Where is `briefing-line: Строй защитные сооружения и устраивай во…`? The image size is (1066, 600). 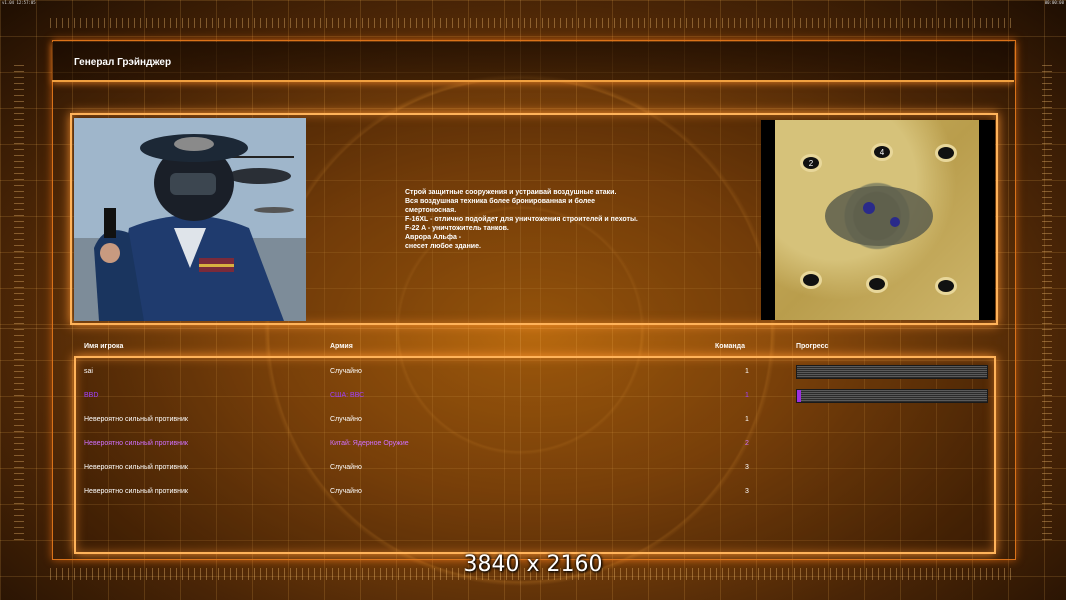
briefing-line: Строй защитные сооружения и устраивай во… is located at coordinates (511, 192).